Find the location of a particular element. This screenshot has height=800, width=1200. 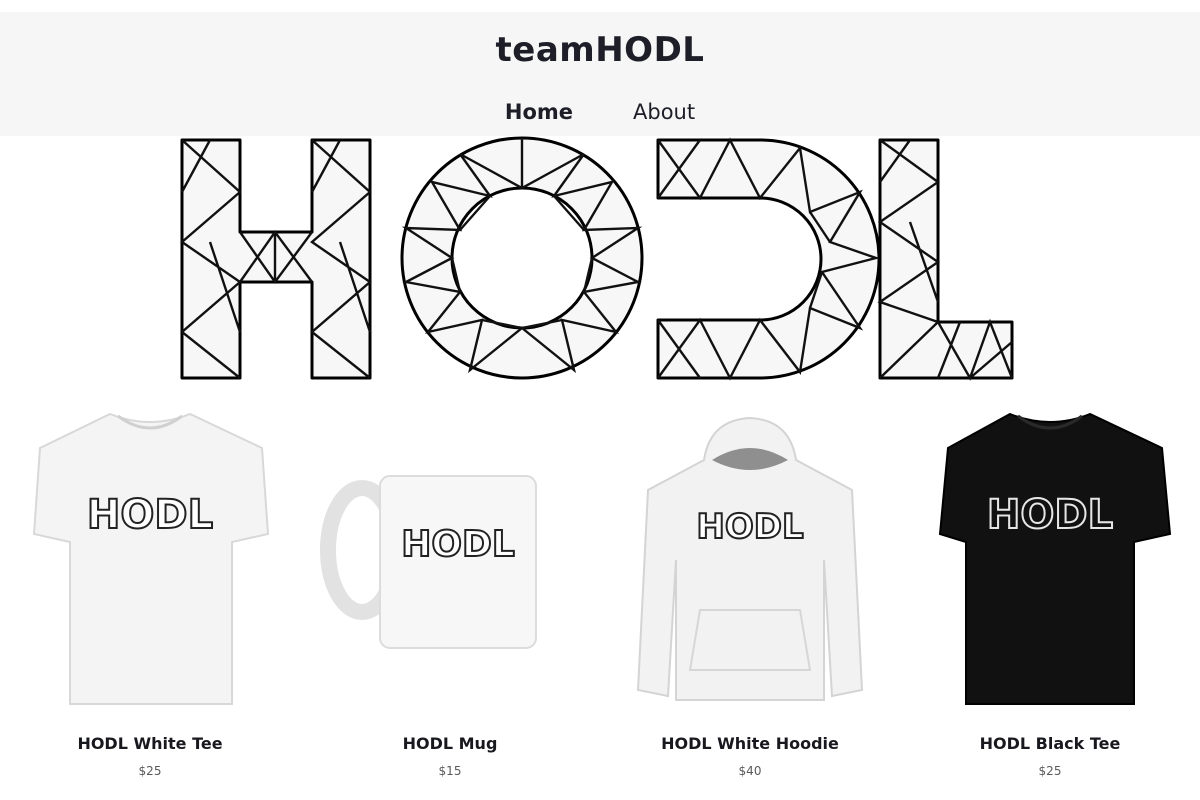

nav-about-link: About is located at coordinates (664, 112).